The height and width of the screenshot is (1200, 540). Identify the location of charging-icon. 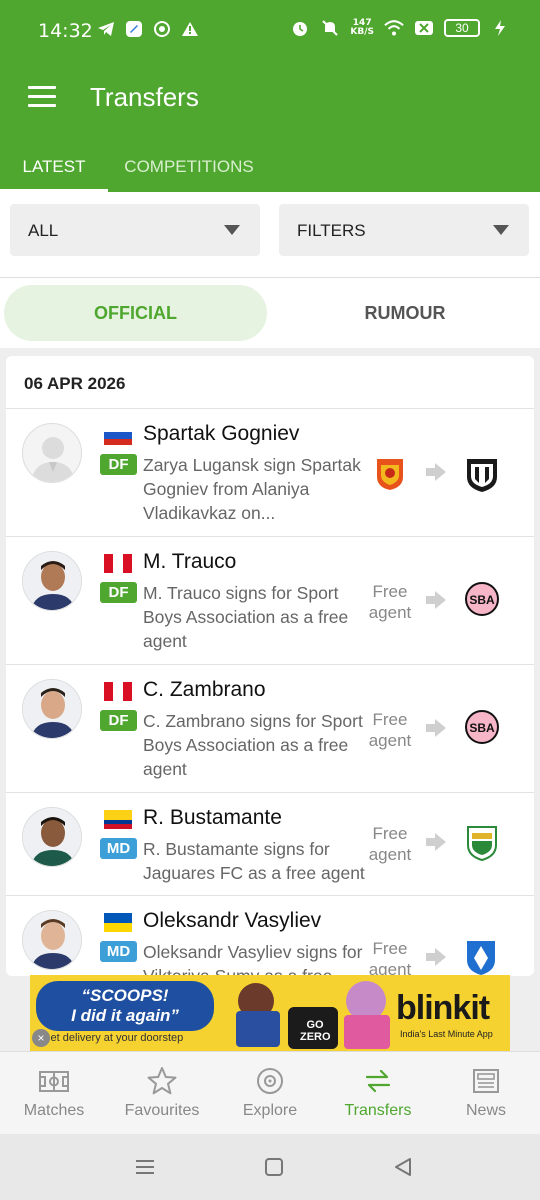
(500, 28).